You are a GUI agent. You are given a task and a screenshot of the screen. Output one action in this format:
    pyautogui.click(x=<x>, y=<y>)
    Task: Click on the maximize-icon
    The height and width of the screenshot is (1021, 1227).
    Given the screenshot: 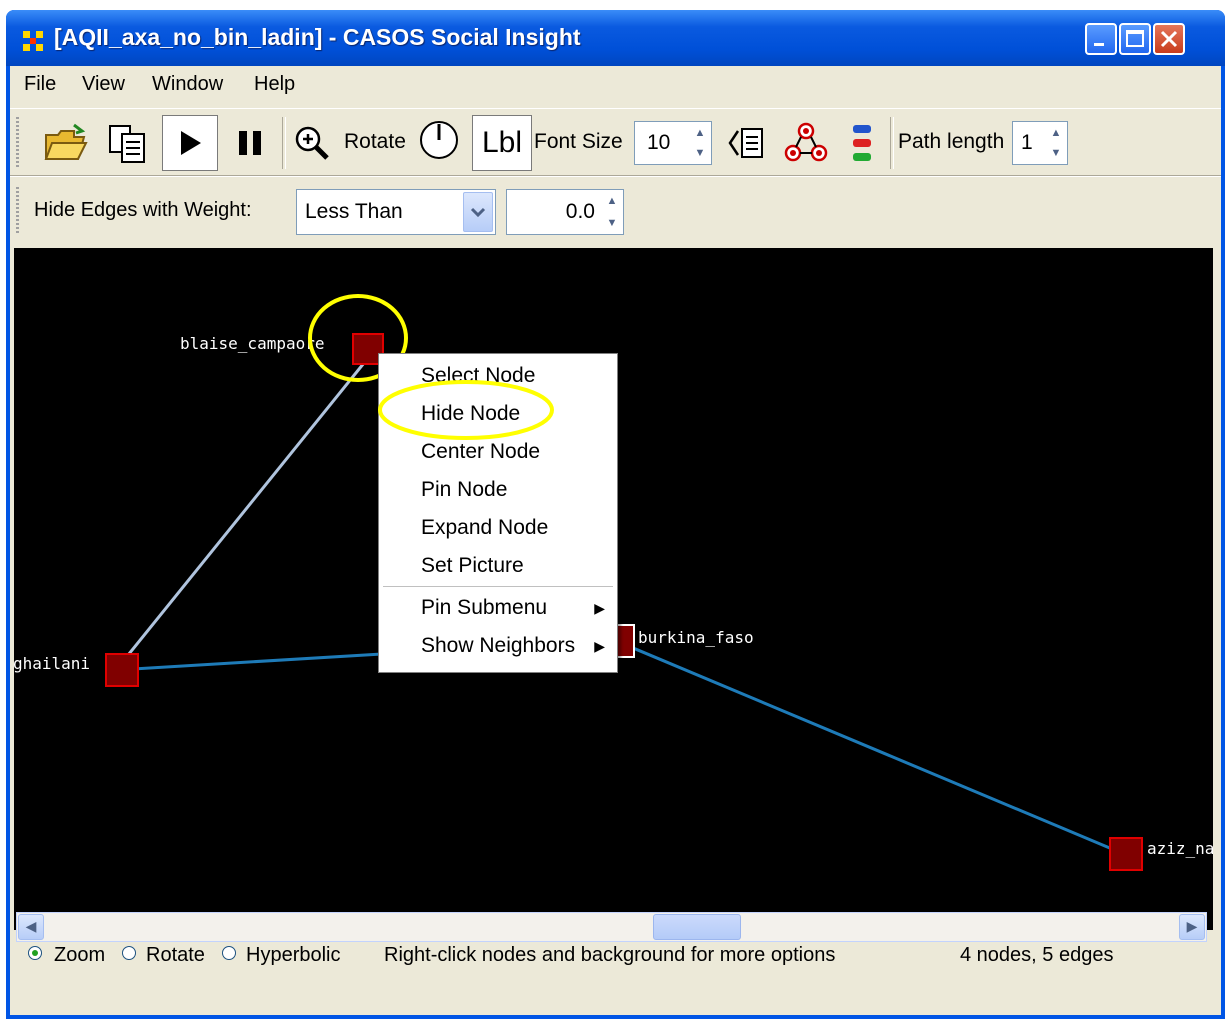 What is the action you would take?
    pyautogui.click(x=1135, y=38)
    